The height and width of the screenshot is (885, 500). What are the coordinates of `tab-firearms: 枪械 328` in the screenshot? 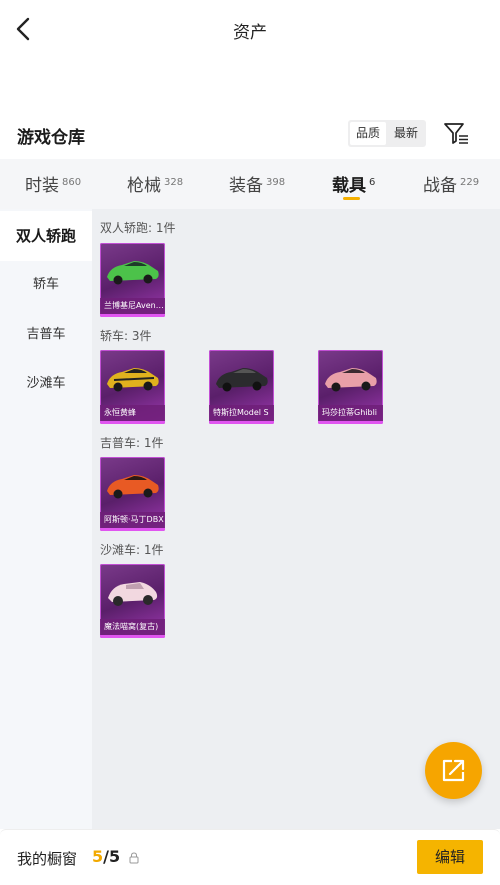 It's located at (155, 183).